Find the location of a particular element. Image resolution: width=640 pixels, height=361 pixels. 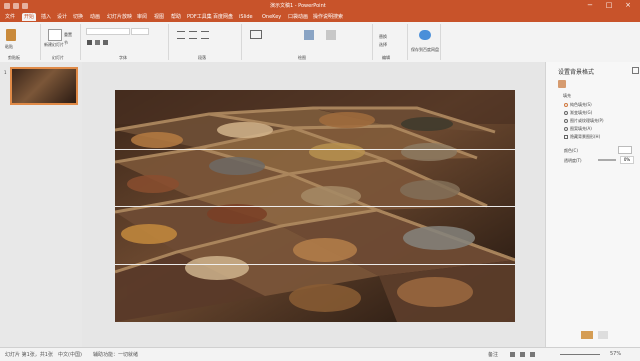

hide-background-label: 隐藏背景图形(H) is located at coordinates (585, 136).